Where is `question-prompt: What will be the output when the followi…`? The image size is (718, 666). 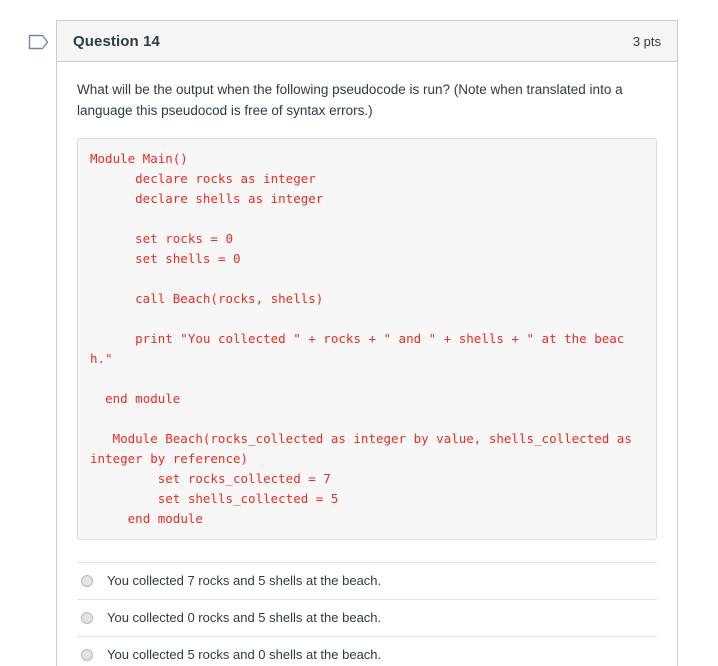
question-prompt: What will be the output when the followi… is located at coordinates (350, 100).